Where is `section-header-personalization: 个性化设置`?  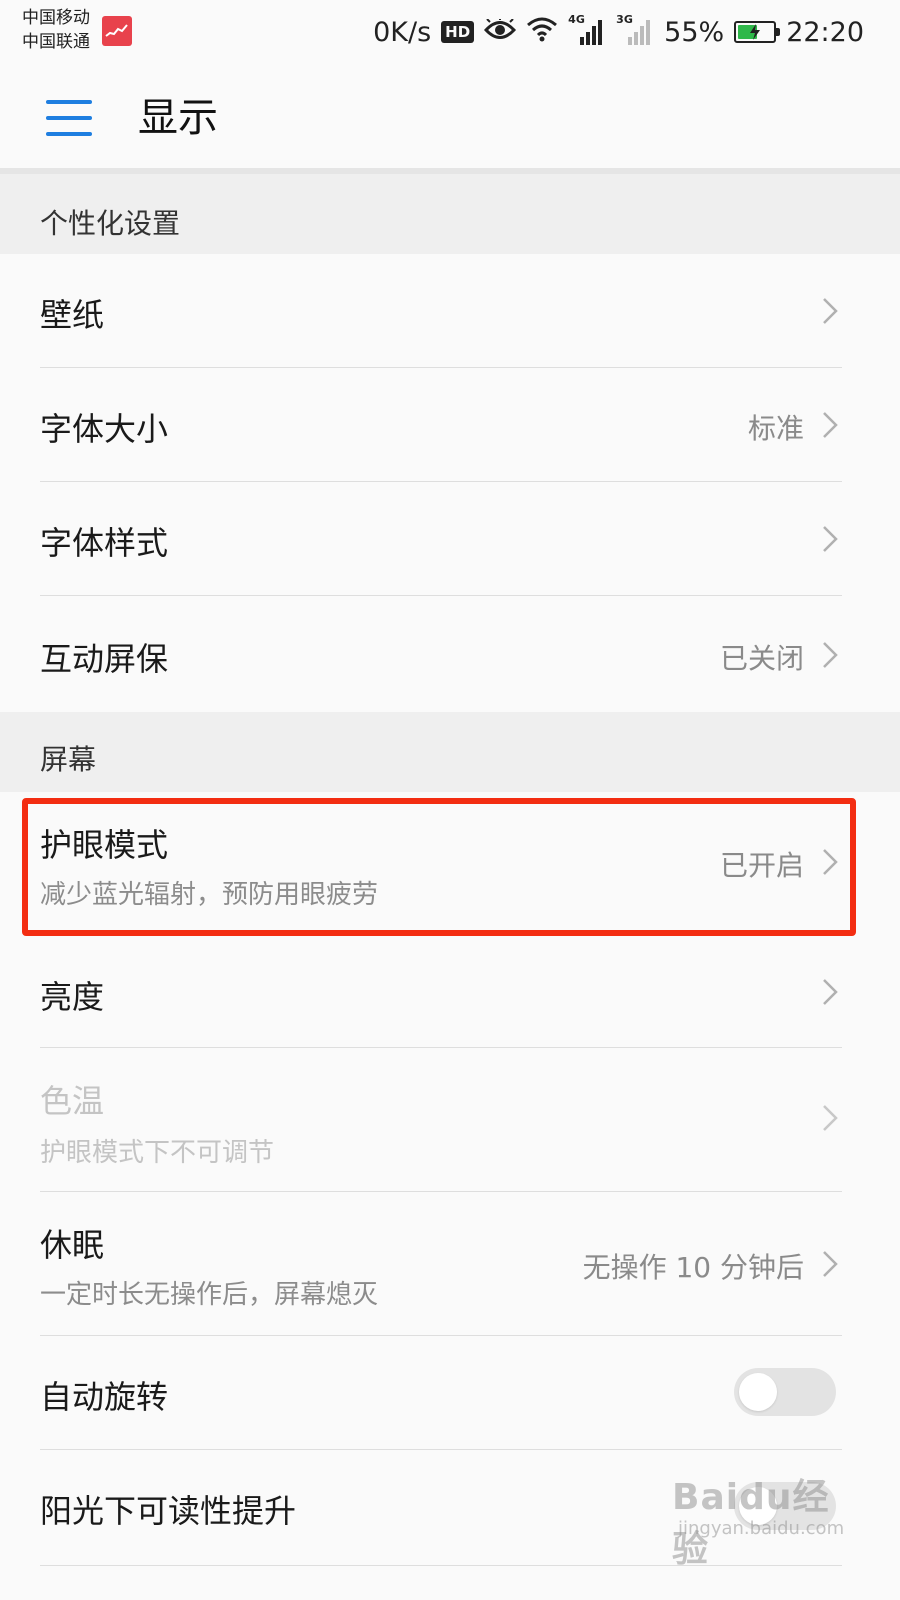 section-header-personalization: 个性化设置 is located at coordinates (450, 214).